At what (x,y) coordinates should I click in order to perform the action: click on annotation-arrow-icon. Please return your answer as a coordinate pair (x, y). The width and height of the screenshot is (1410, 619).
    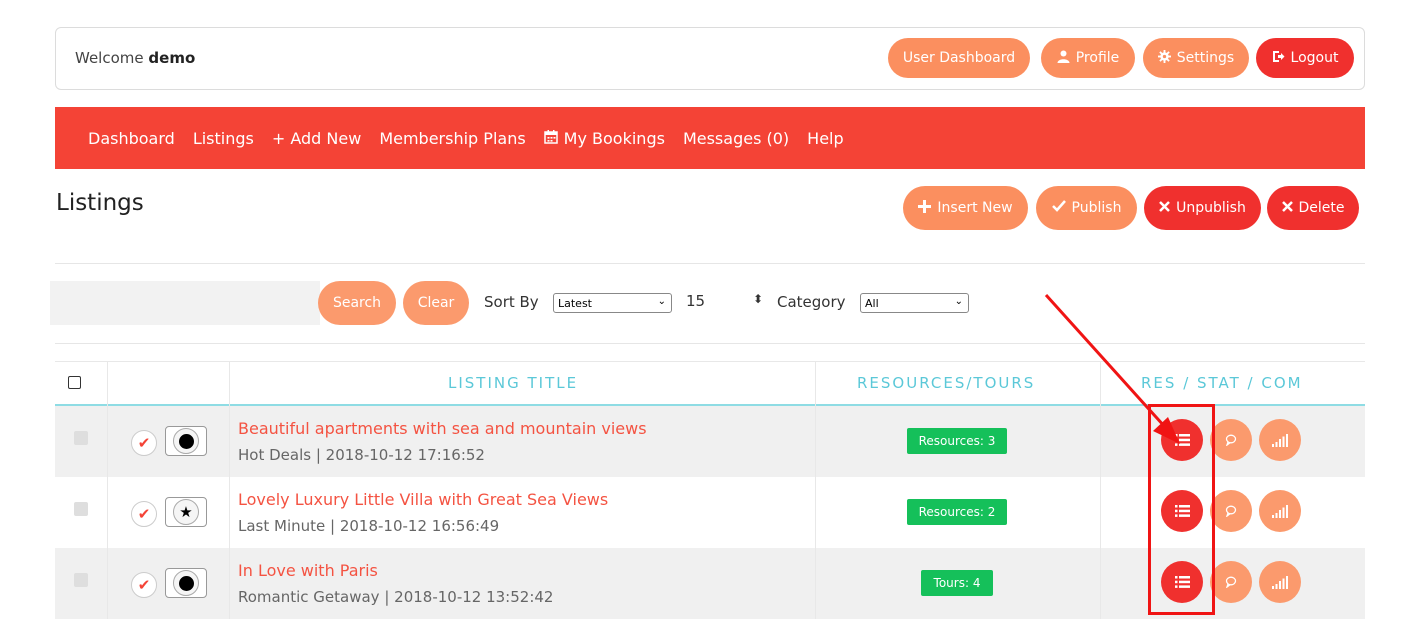
    Looking at the image, I should click on (1112, 368).